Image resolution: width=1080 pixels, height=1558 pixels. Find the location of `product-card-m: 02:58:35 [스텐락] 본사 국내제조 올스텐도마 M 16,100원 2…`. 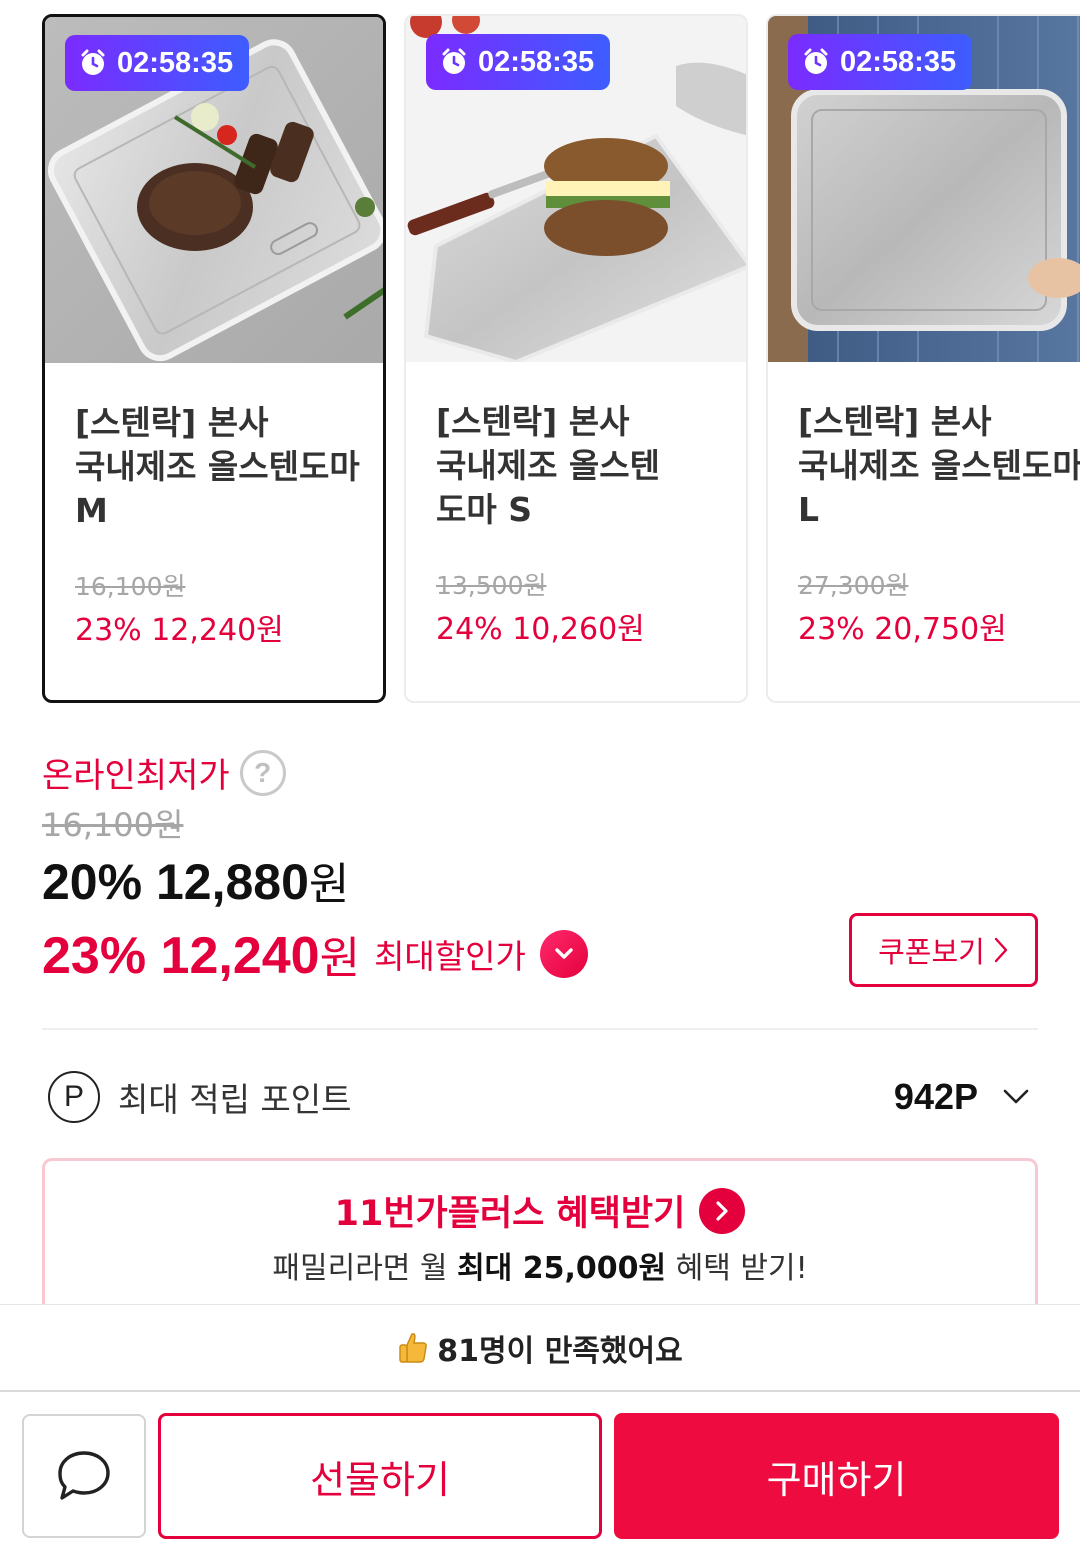

product-card-m: 02:58:35 [스텐락] 본사 국내제조 올스텐도마 M 16,100원 2… is located at coordinates (214, 358).